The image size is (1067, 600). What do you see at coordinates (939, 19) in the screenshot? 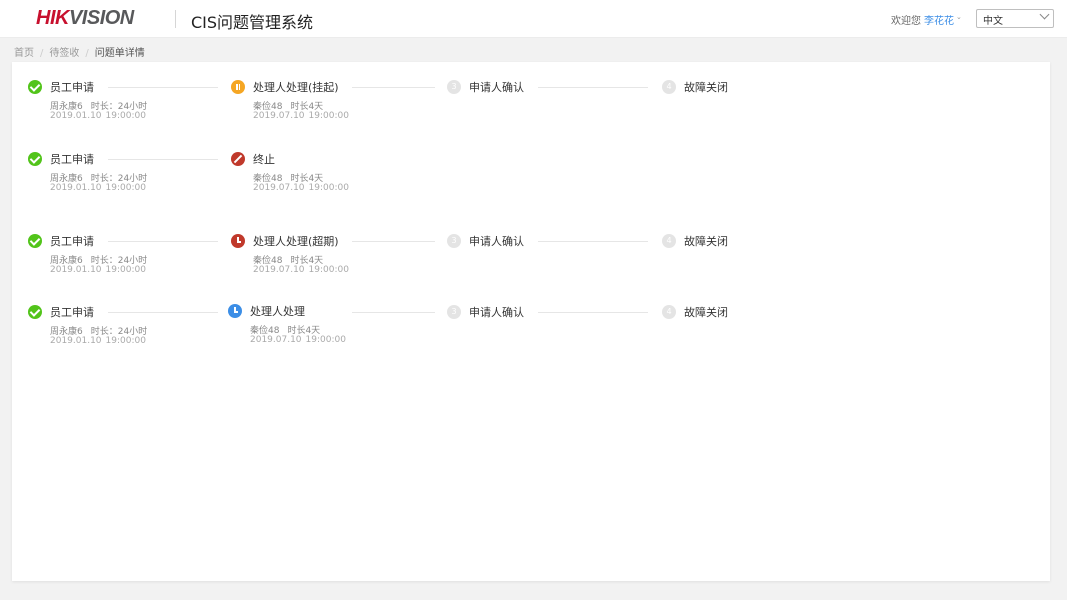
I see `user-menu: 李花花` at bounding box center [939, 19].